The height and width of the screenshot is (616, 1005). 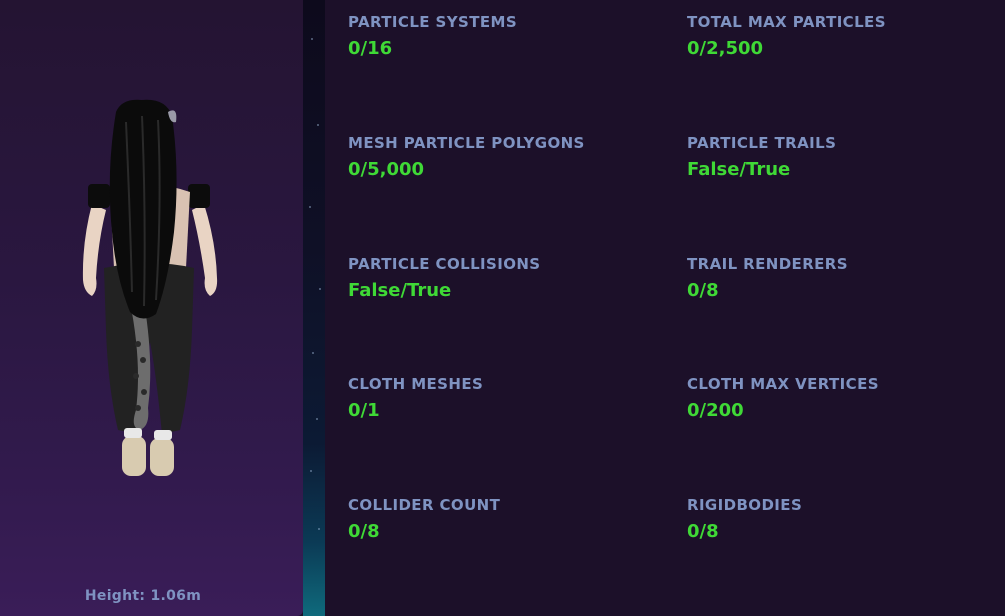 I want to click on stat-label: MESH PARTICLE POLYGONS, so click(x=466, y=143).